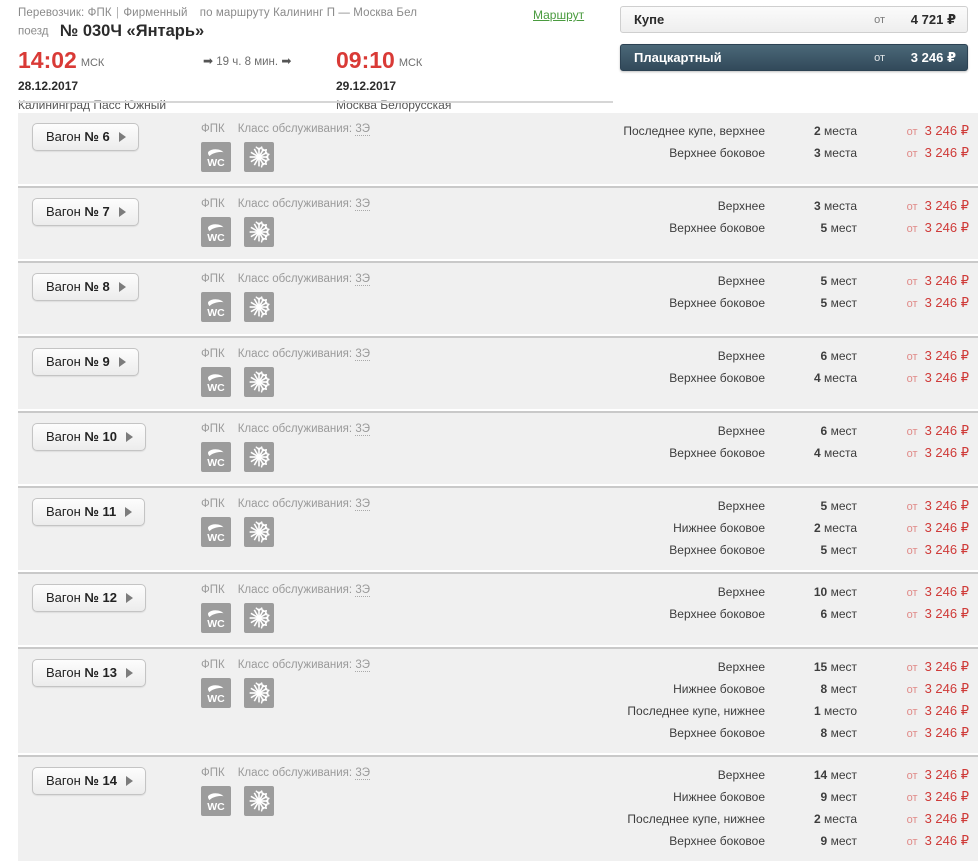 The image size is (978, 863). I want to click on car-select-button: Вагон № 13, so click(89, 673).